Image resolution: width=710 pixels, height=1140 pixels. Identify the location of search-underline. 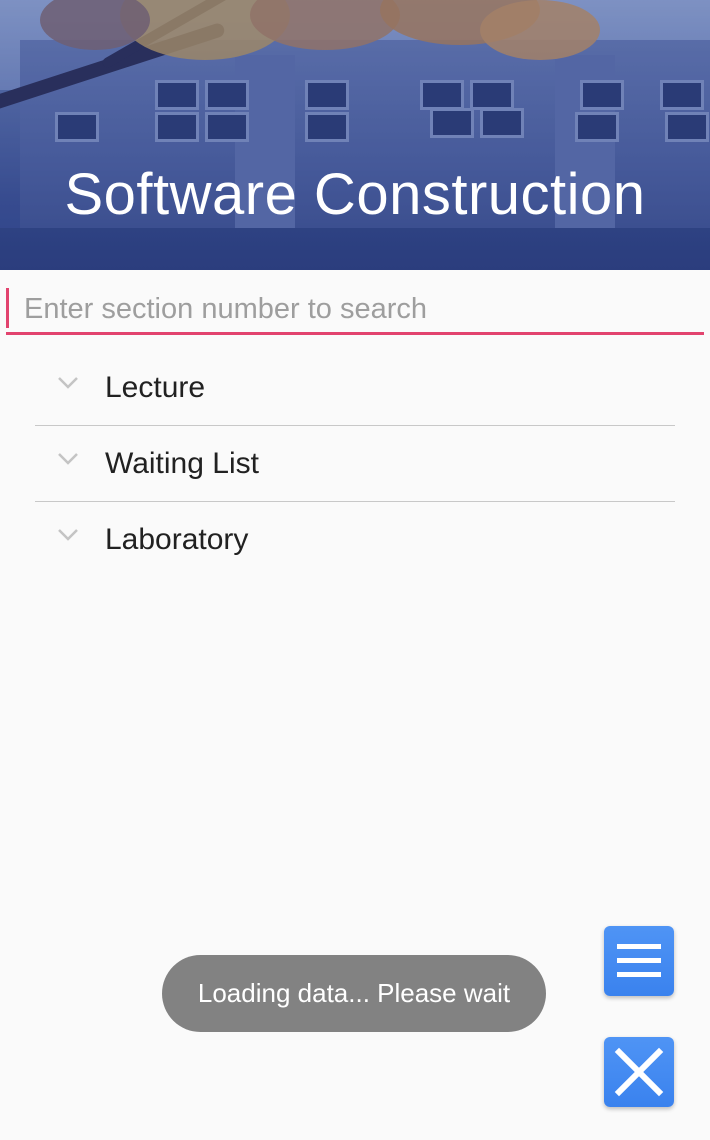
(355, 333).